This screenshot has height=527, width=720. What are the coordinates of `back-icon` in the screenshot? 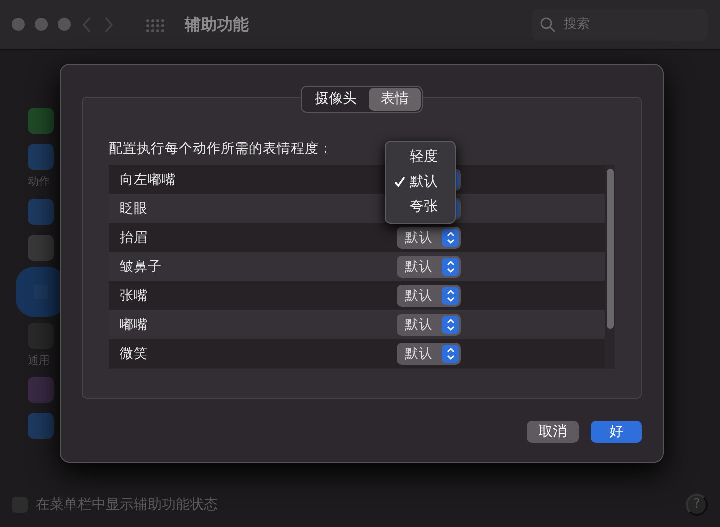 It's located at (87, 25).